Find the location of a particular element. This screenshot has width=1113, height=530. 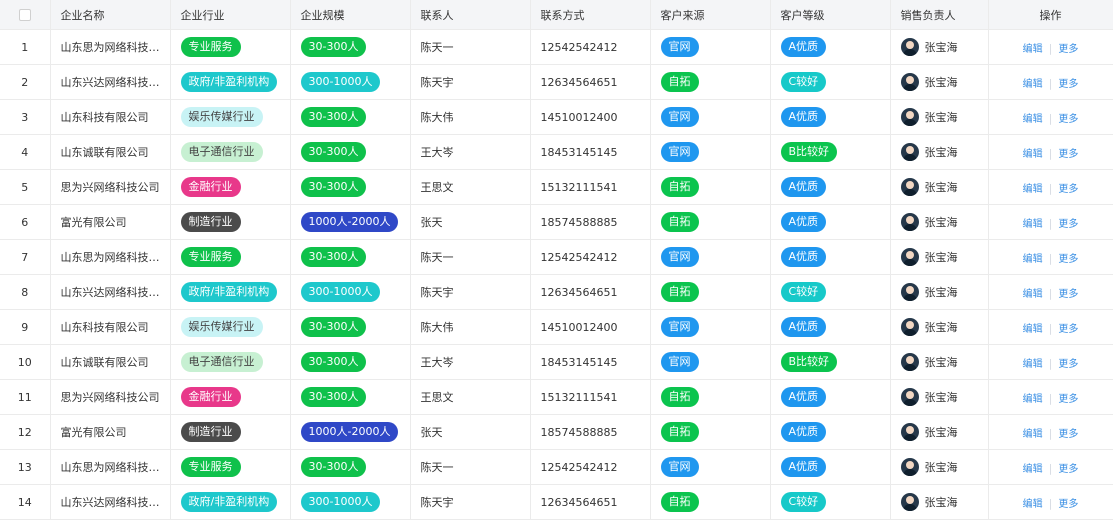

col-header-scale: 企业规模 is located at coordinates (350, 15).